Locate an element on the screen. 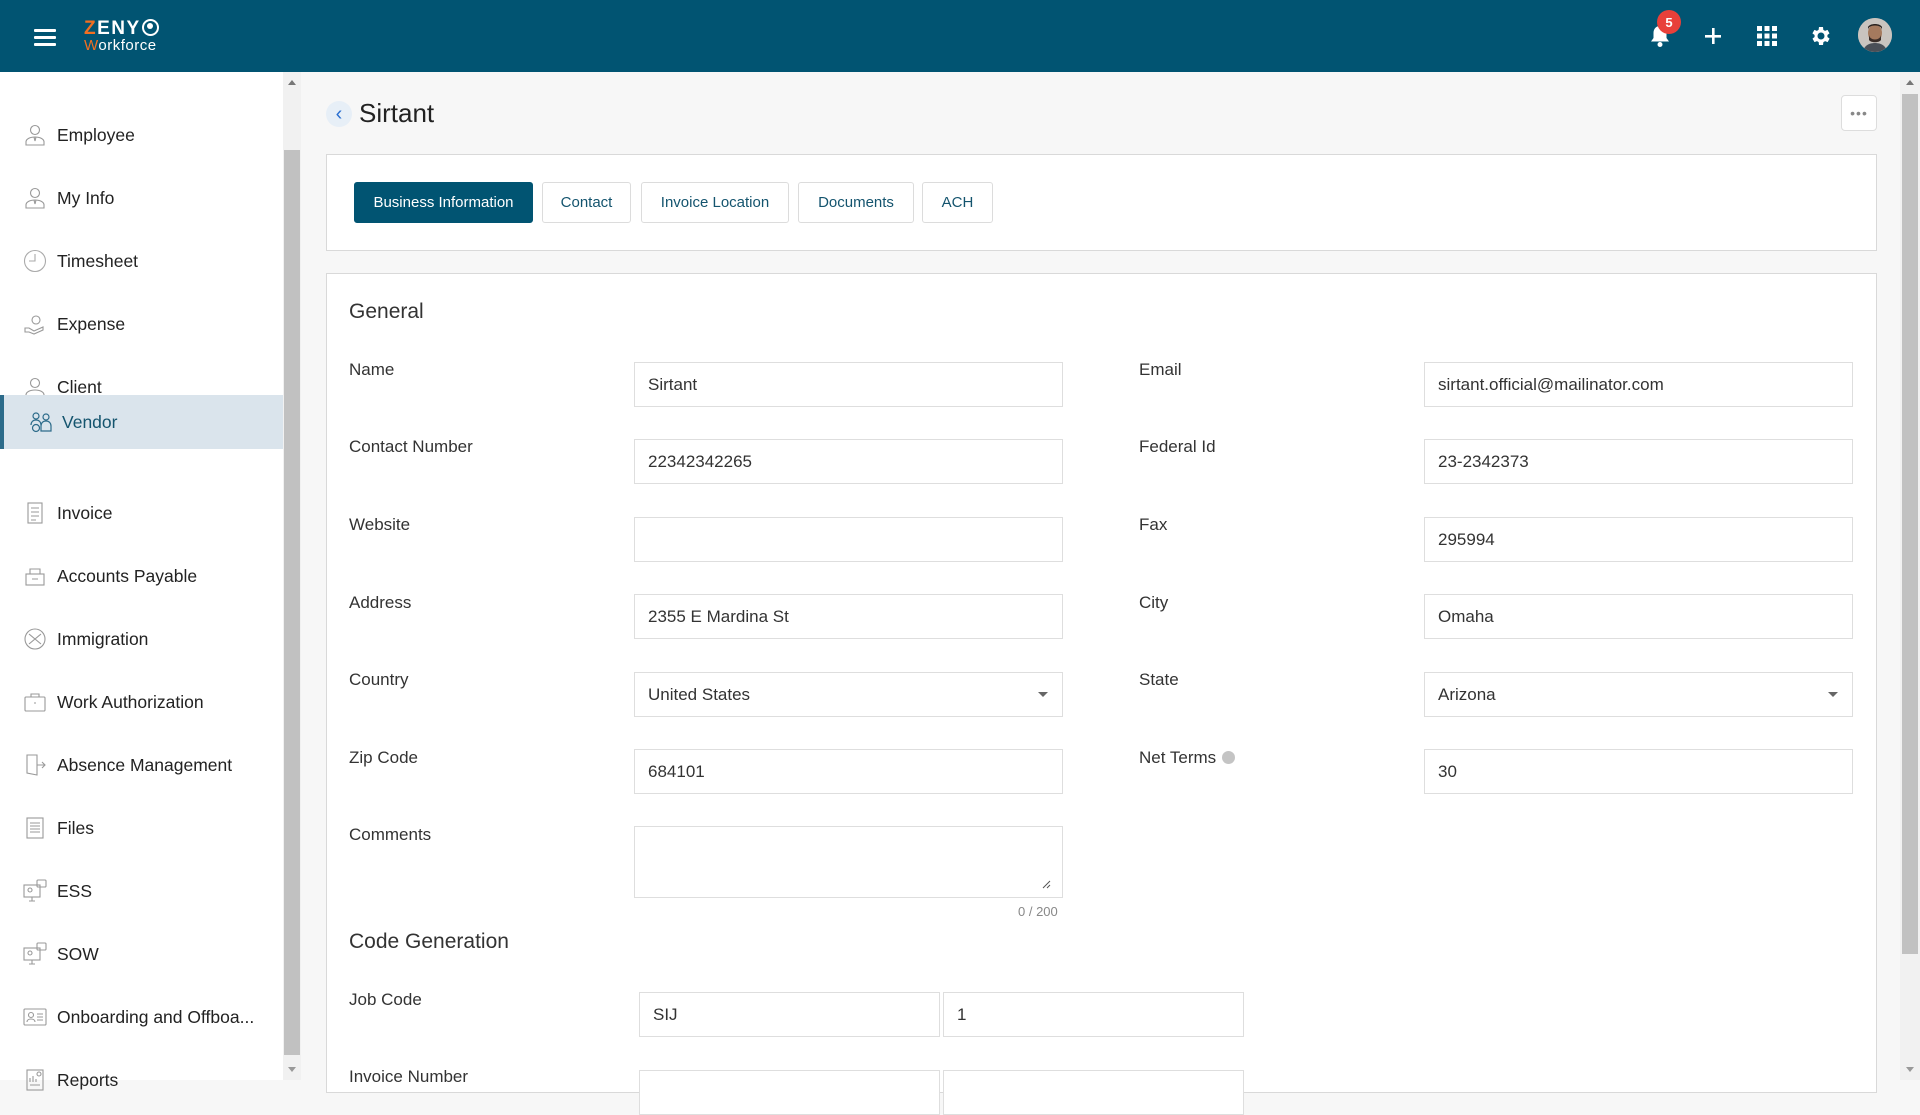 The width and height of the screenshot is (1920, 1115). top-bar: ZENY Workforce 5 is located at coordinates (960, 36).